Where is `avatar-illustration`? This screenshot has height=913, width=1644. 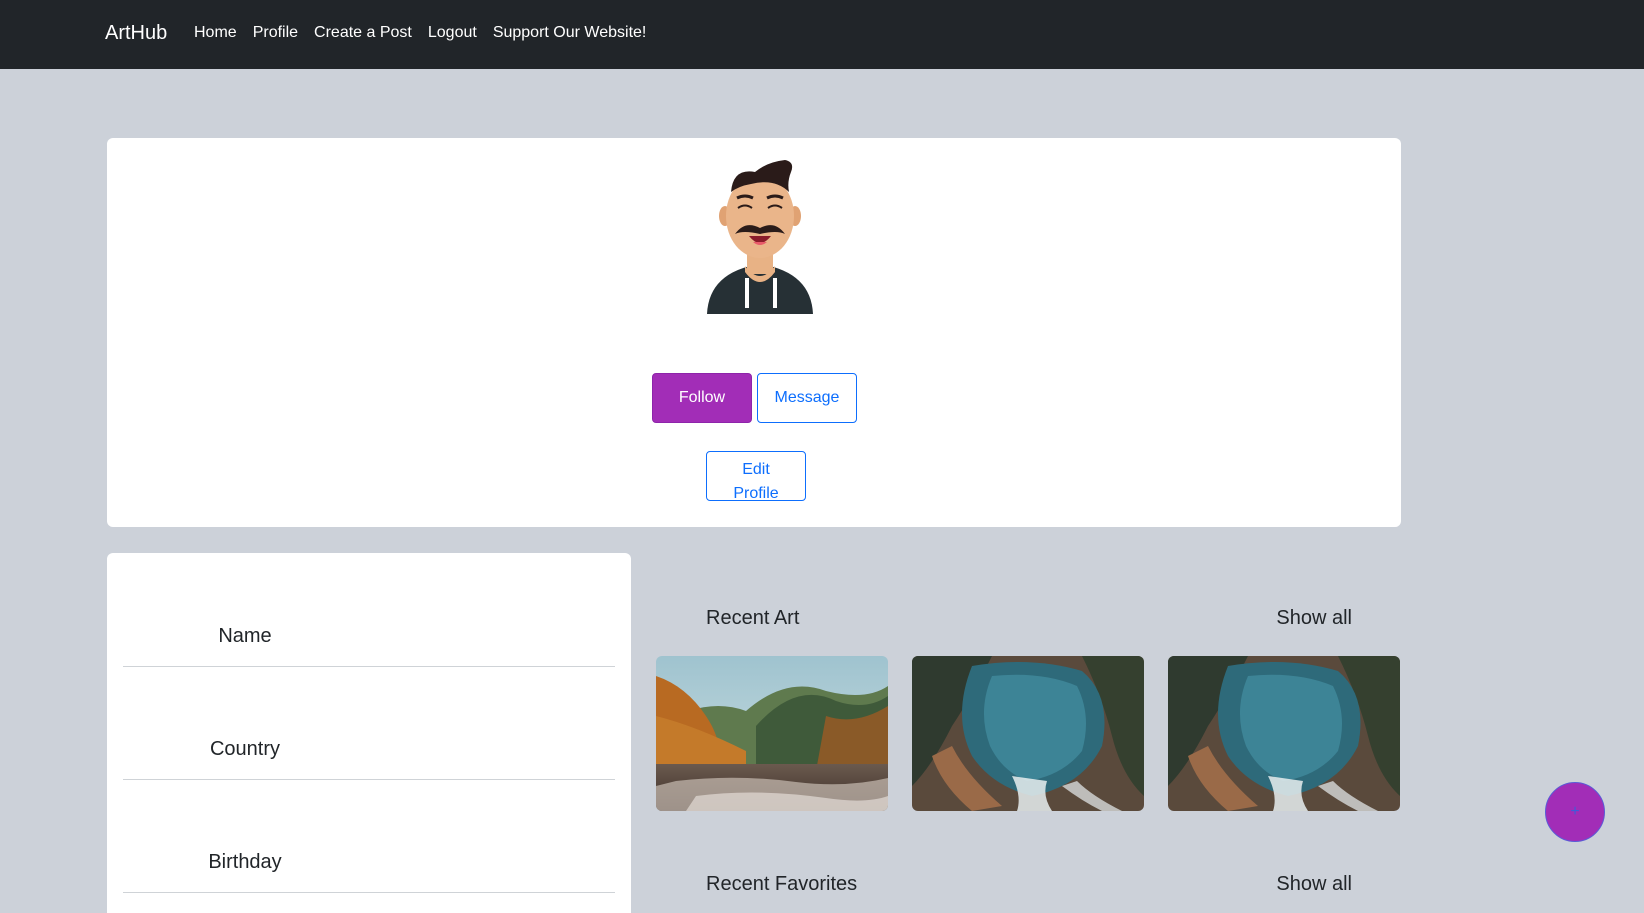
avatar-illustration is located at coordinates (760, 237).